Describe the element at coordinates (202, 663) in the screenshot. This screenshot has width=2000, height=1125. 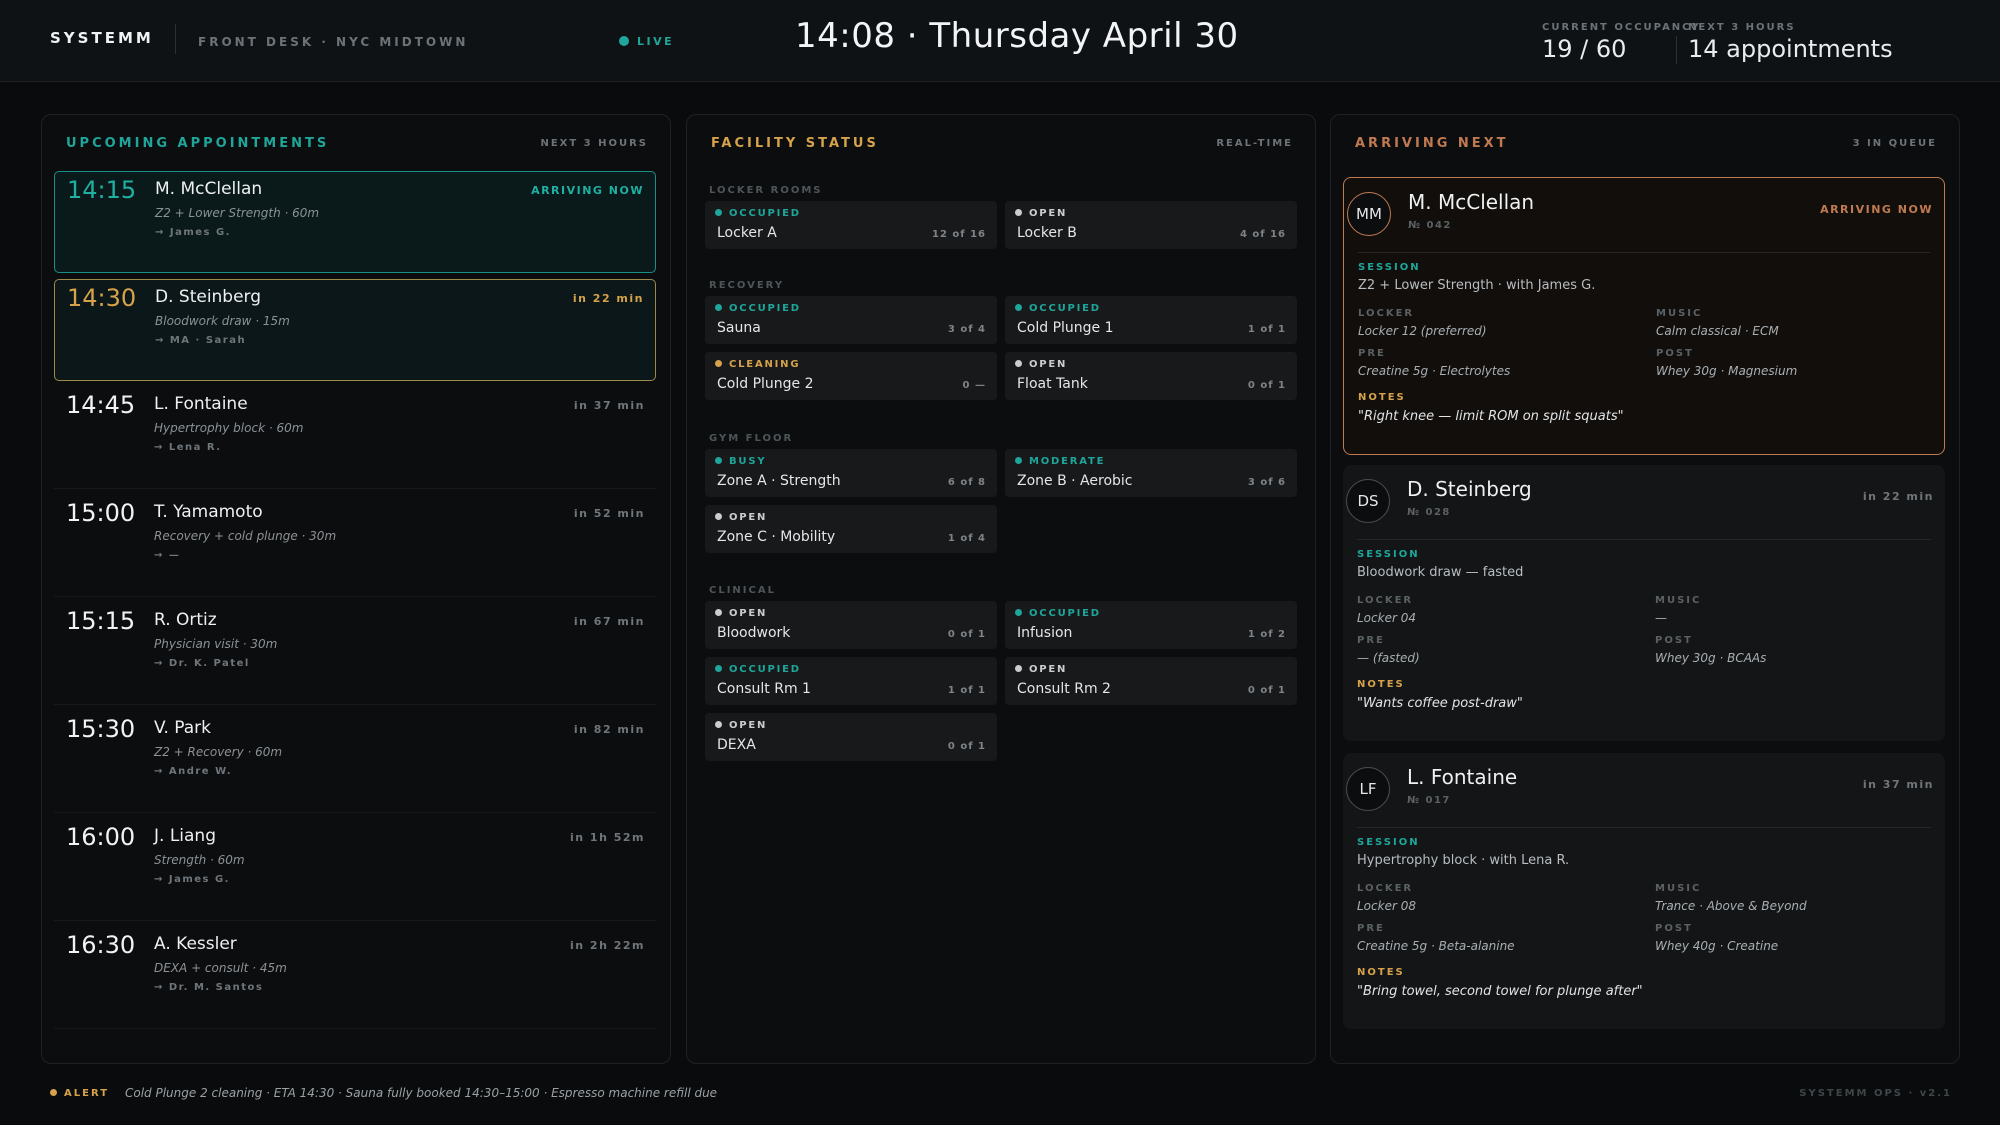
I see `coach-name: → Dr. K. Patel` at that location.